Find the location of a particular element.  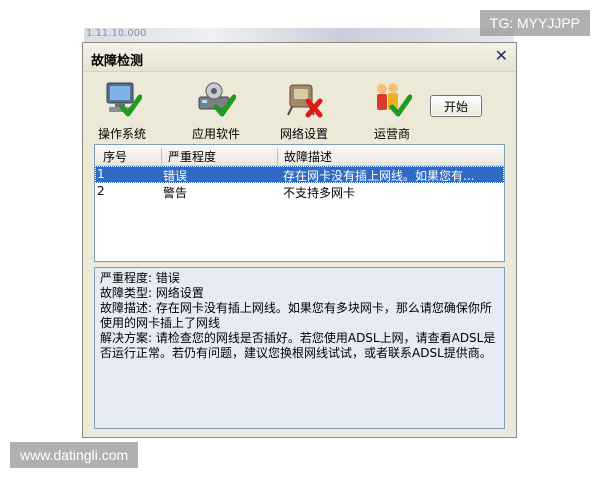

toolbar-os-button: 操作系统 is located at coordinates (122, 111).